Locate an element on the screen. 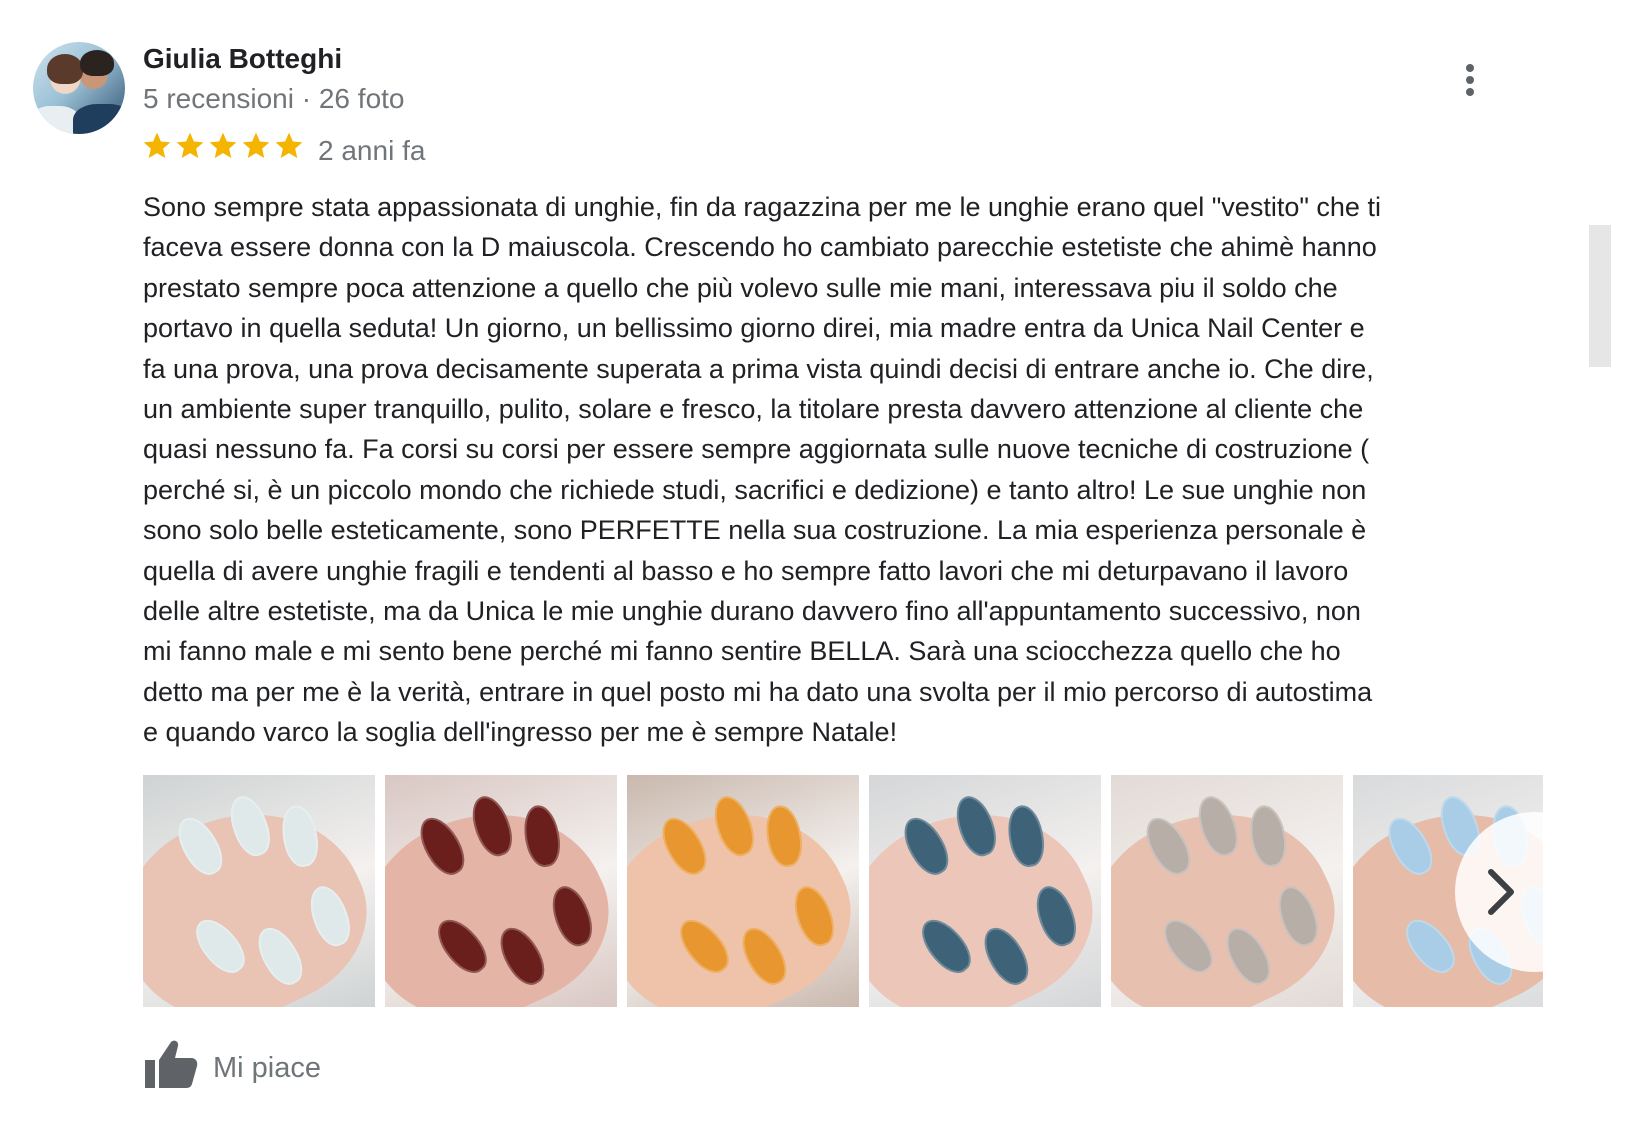  like-label: Mi piace is located at coordinates (267, 1068).